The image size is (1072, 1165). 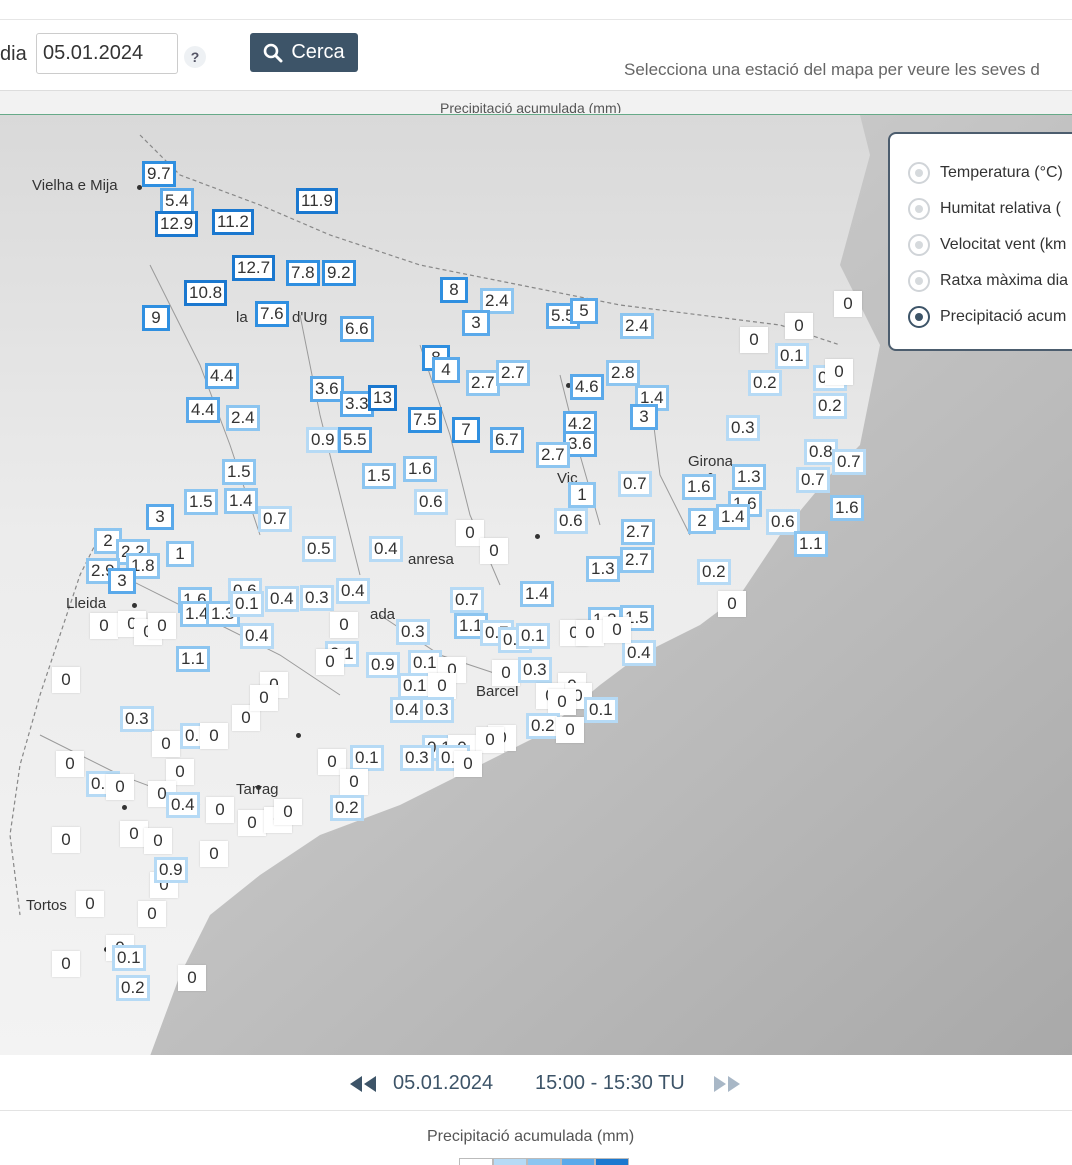 I want to click on station-value: 1, so click(x=180, y=554).